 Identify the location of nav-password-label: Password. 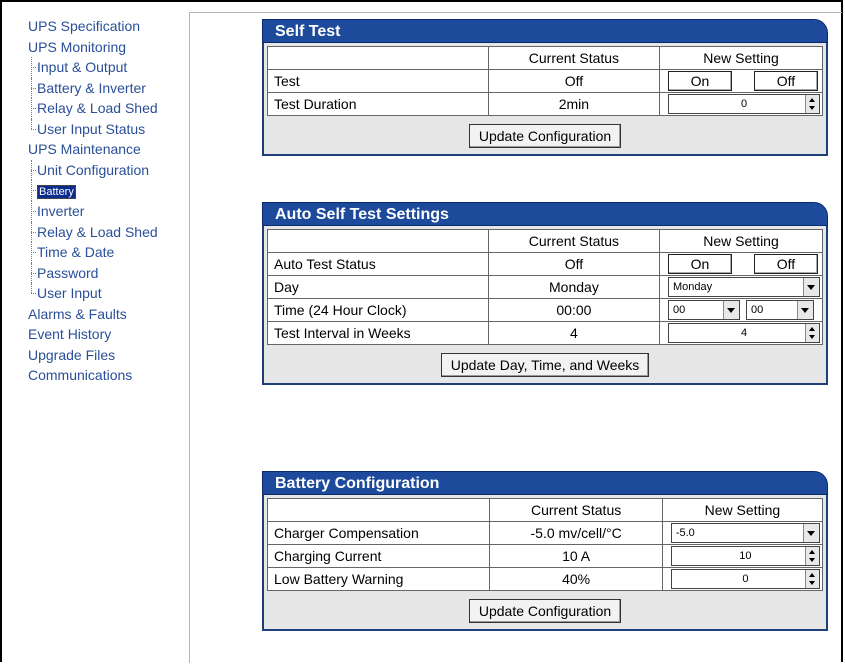
(68, 272).